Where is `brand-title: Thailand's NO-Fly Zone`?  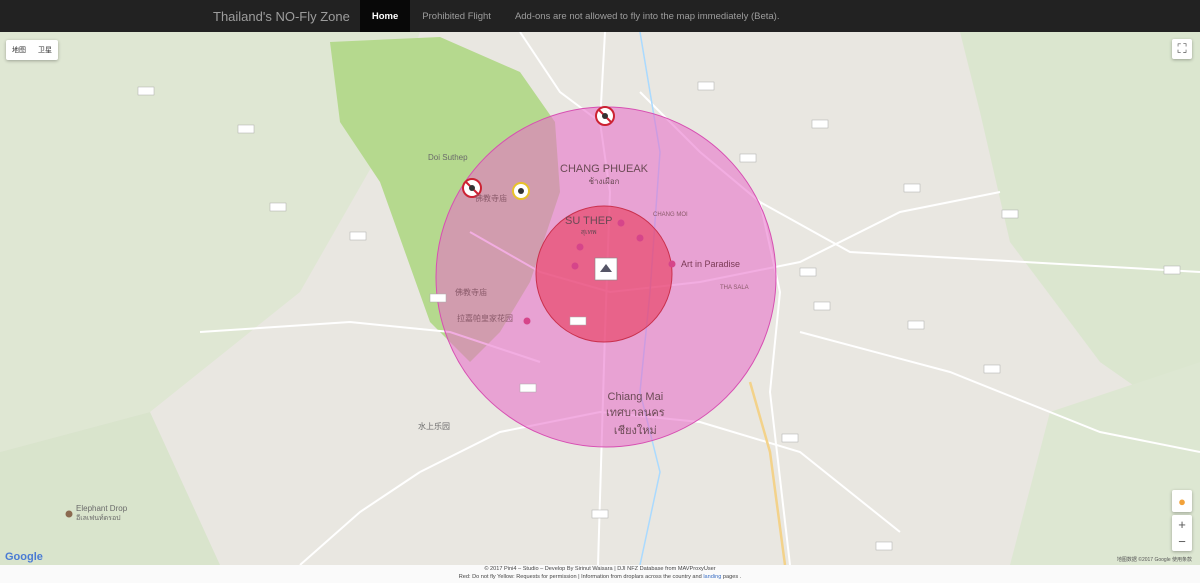
brand-title: Thailand's NO-Fly Zone is located at coordinates (281, 16).